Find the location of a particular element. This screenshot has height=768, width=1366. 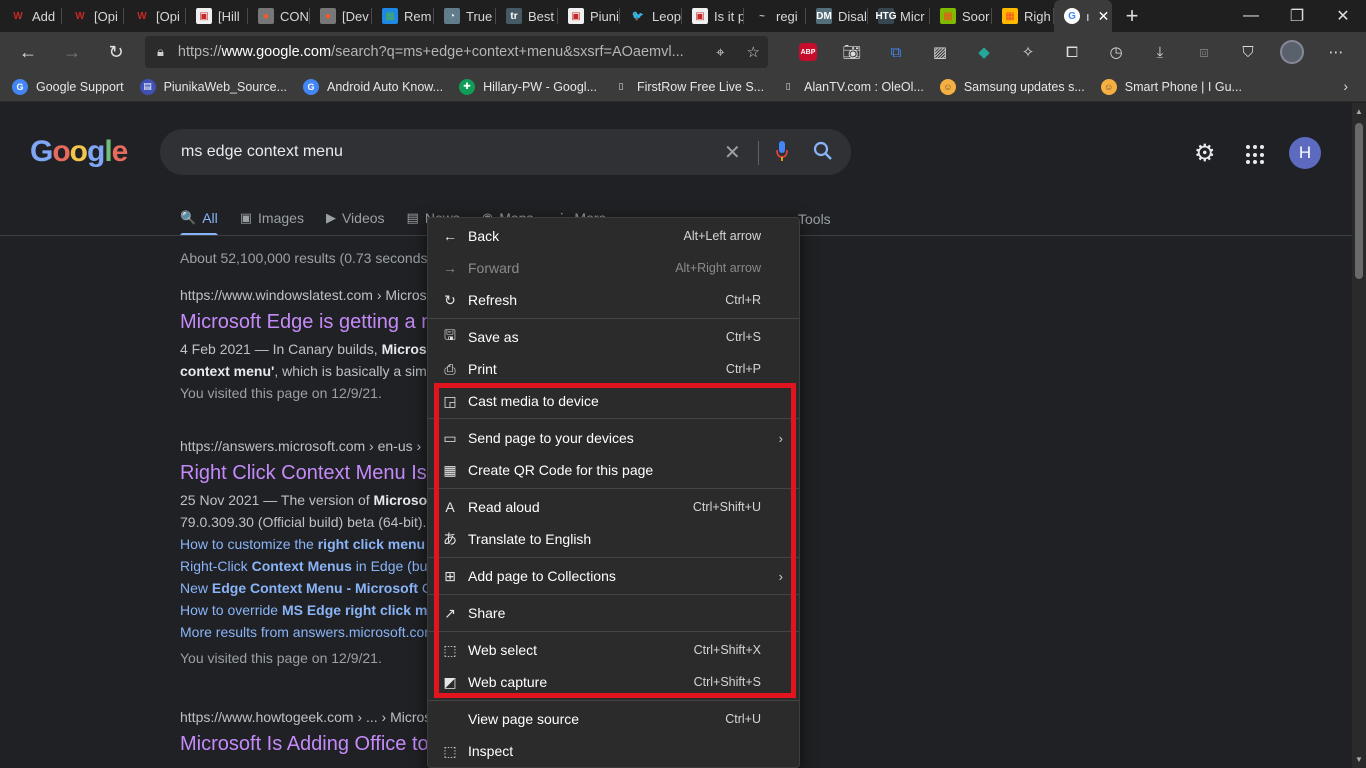

close-tab-icon: ✕ is located at coordinates (1104, 16).